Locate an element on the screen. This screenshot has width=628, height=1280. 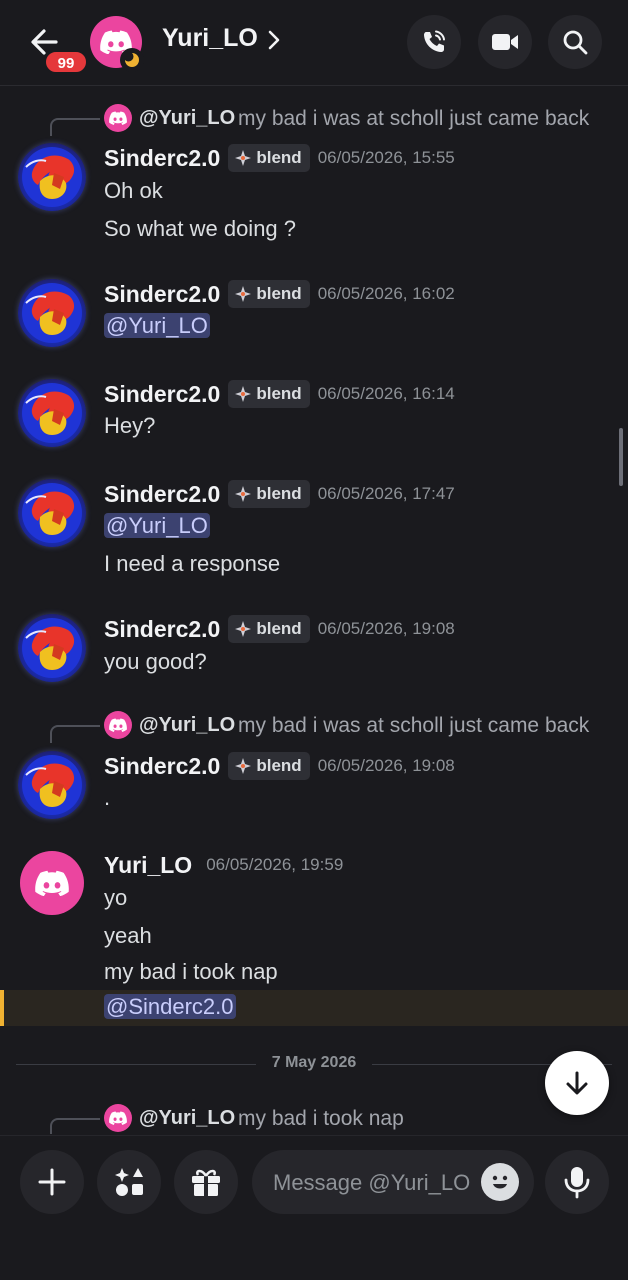
reply-text: my bad i was at scholl just came back is located at coordinates (414, 725).